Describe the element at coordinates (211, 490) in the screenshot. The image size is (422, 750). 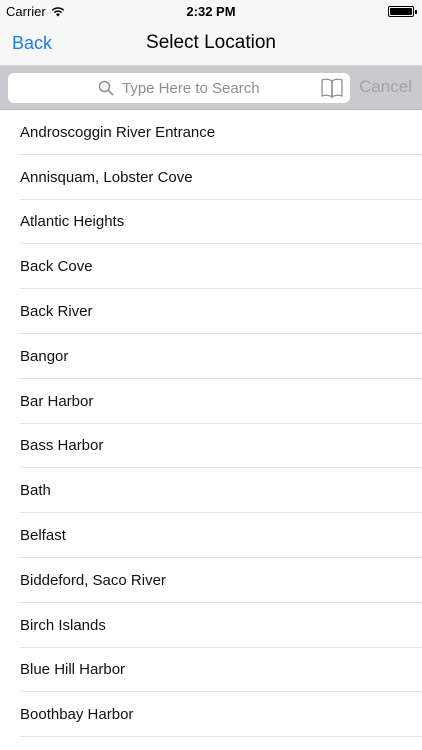
I see `list-item: Bath` at that location.